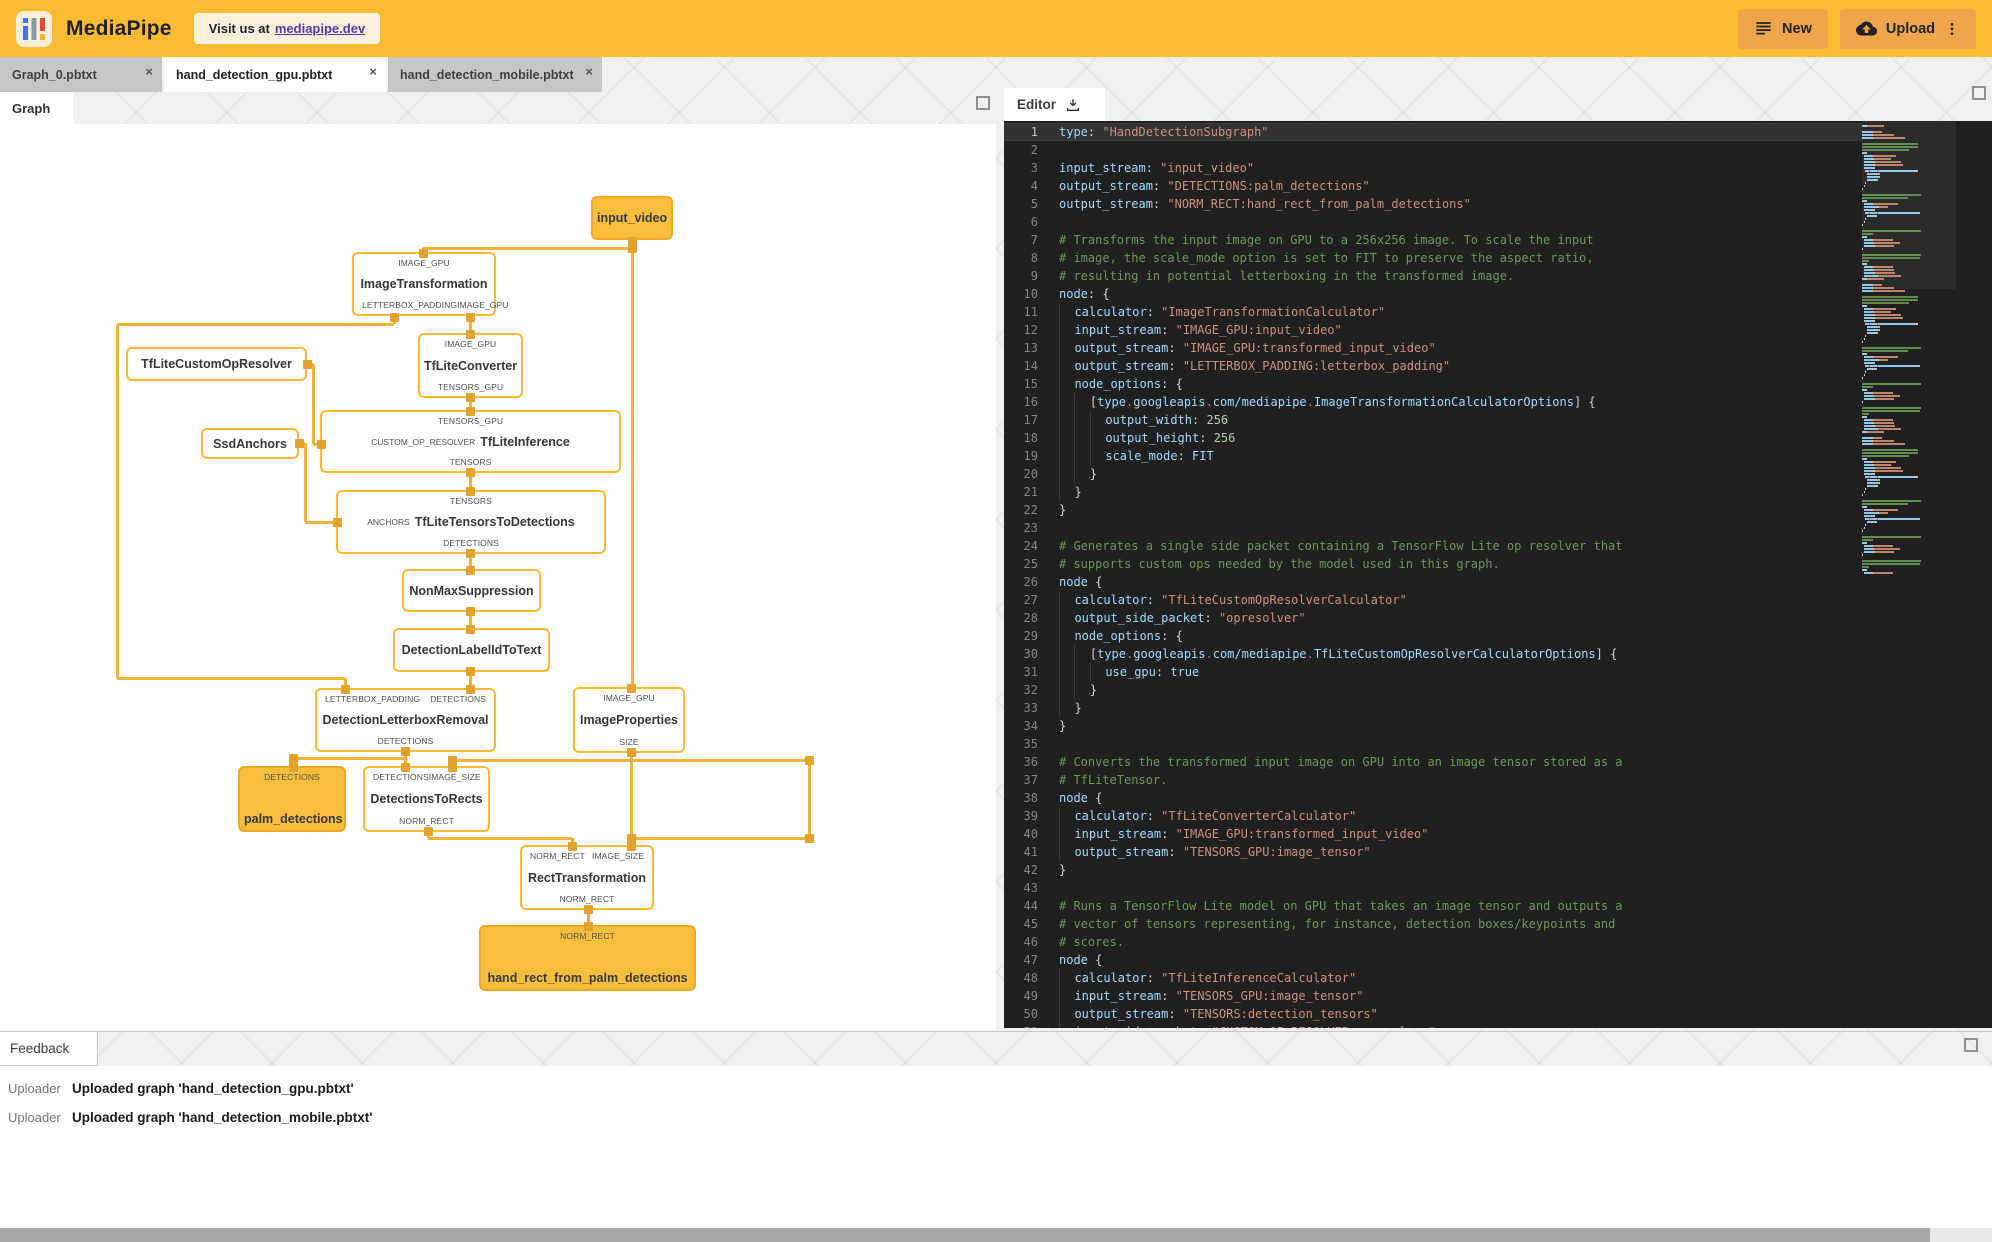 The image size is (1992, 1242). I want to click on graph-node-ImageProperties: IMAGE_GPU ImageProperties SIZE, so click(629, 720).